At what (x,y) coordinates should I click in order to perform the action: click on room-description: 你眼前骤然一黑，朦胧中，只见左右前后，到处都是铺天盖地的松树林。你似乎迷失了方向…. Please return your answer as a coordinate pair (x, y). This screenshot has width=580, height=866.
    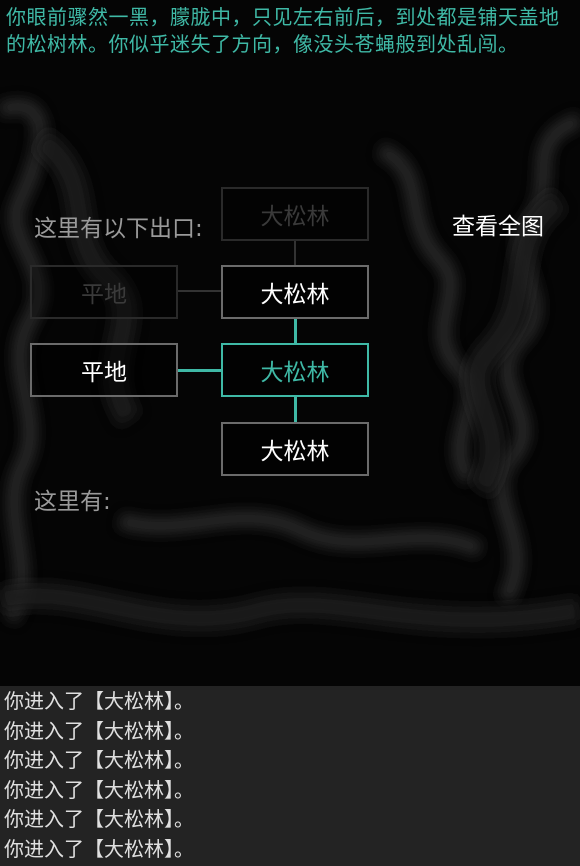
    Looking at the image, I should click on (283, 30).